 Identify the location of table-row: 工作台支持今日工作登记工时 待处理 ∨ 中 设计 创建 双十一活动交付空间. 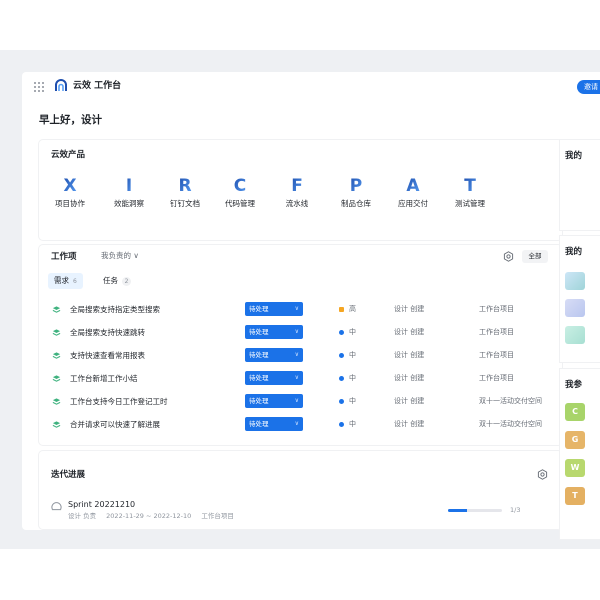
(300, 402).